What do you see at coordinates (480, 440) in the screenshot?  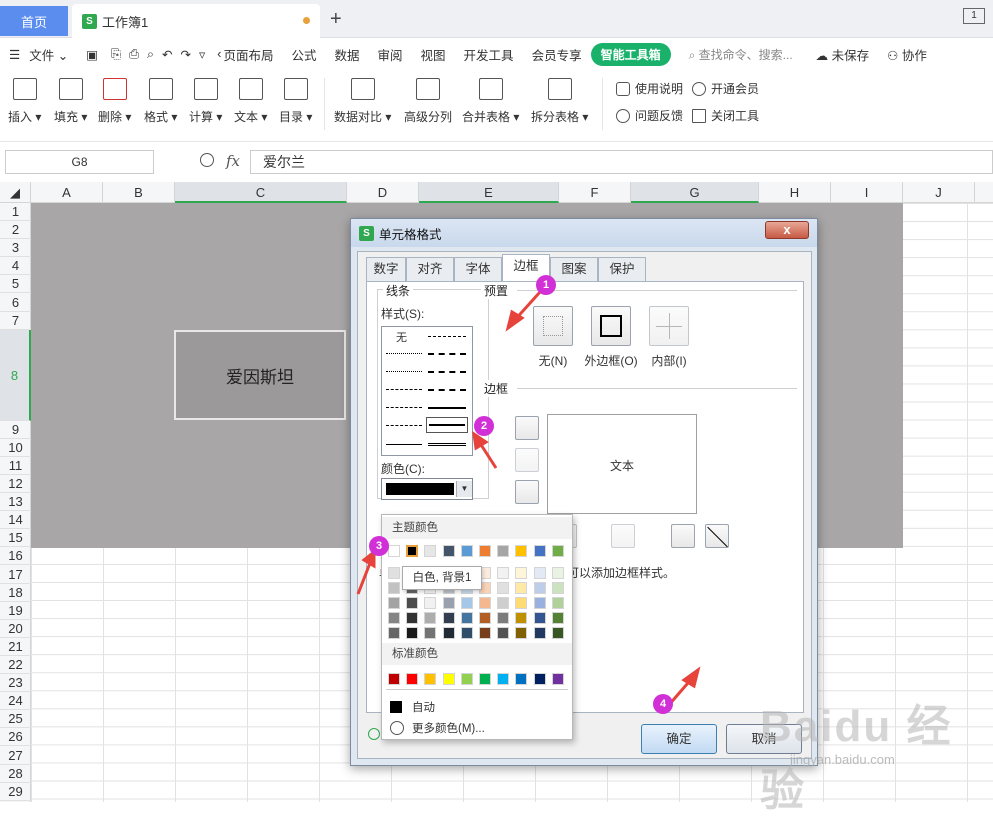 I see `arrow-2-head` at bounding box center [480, 440].